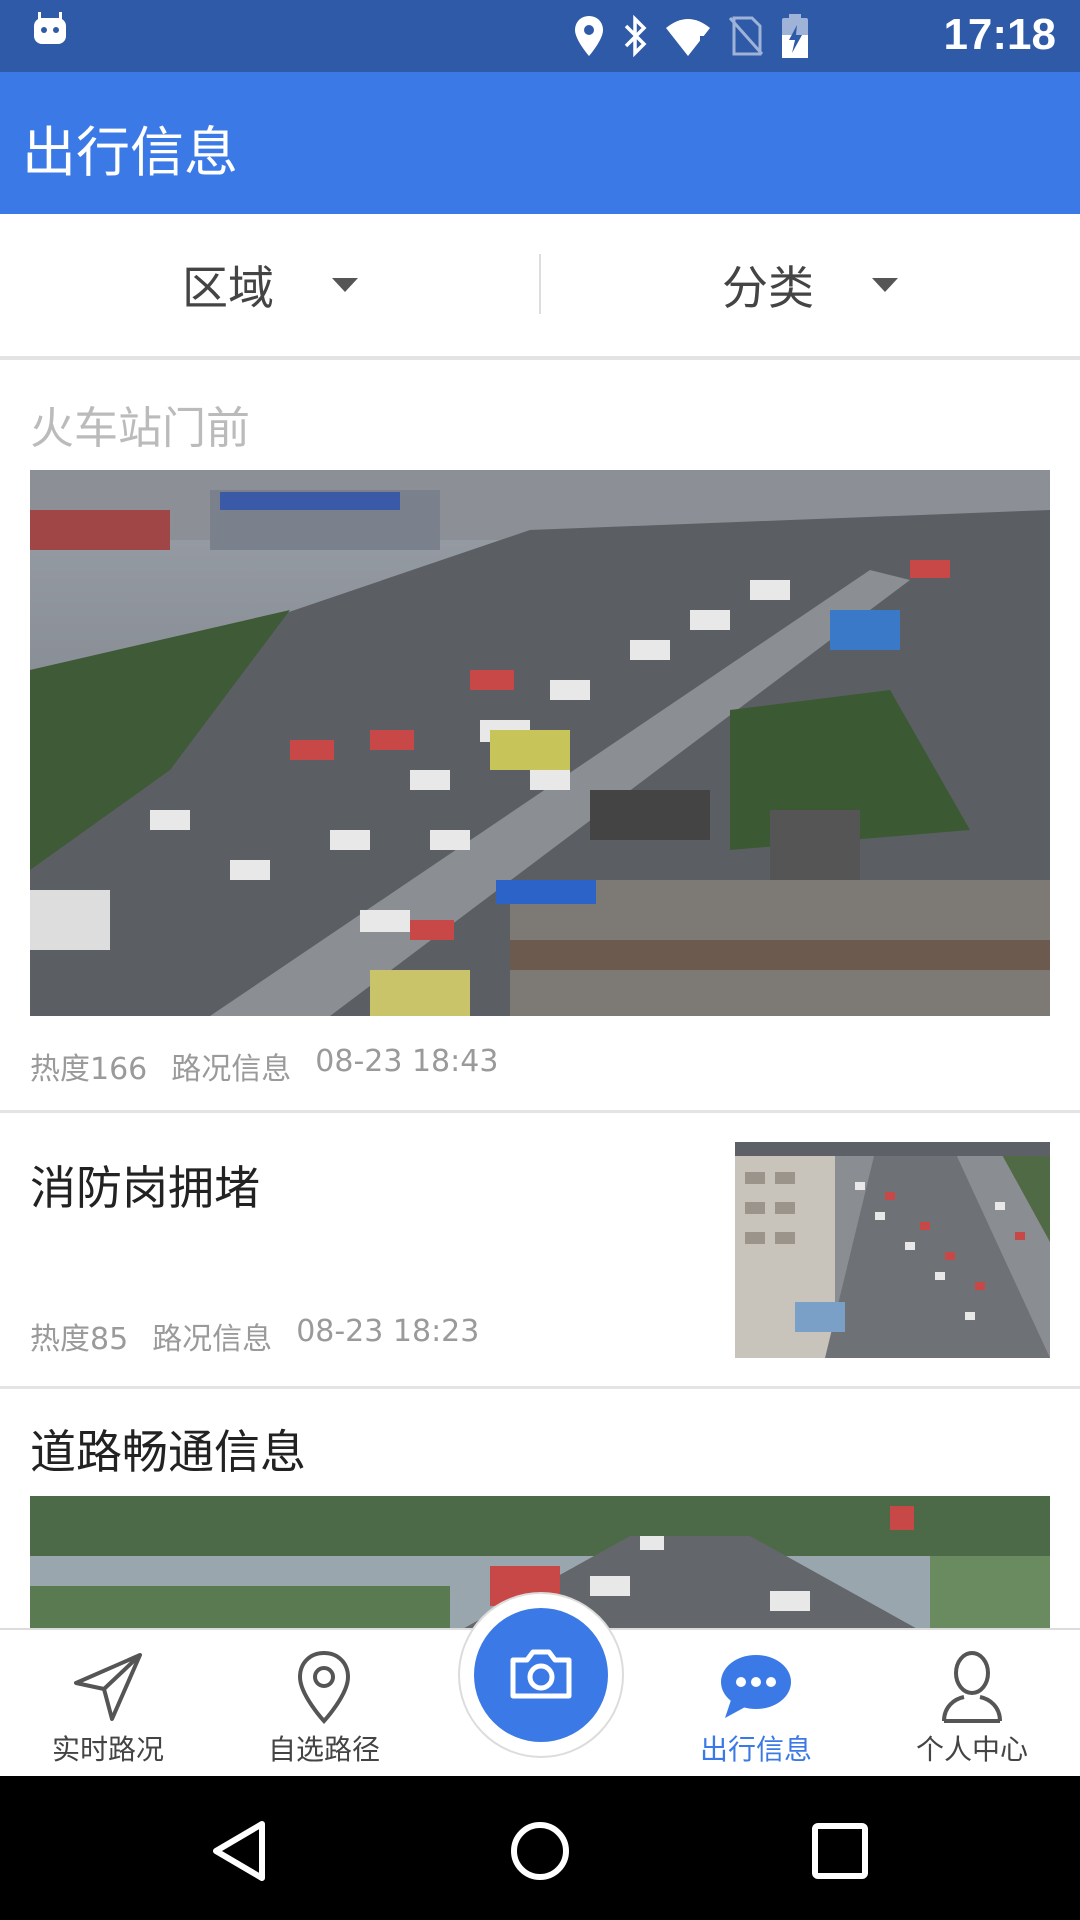 This screenshot has height=1920, width=1080. I want to click on feed-item-title: 消防岗拥堵, so click(145, 1188).